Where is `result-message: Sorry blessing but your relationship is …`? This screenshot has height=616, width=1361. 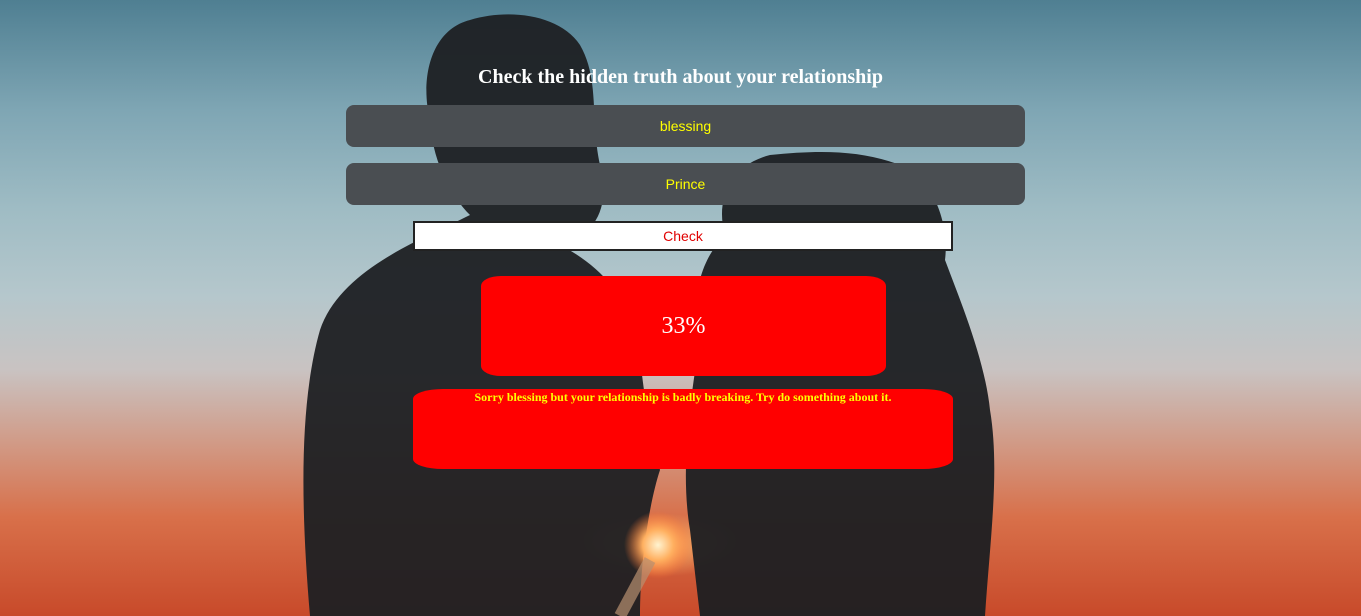 result-message: Sorry blessing but your relationship is … is located at coordinates (683, 397).